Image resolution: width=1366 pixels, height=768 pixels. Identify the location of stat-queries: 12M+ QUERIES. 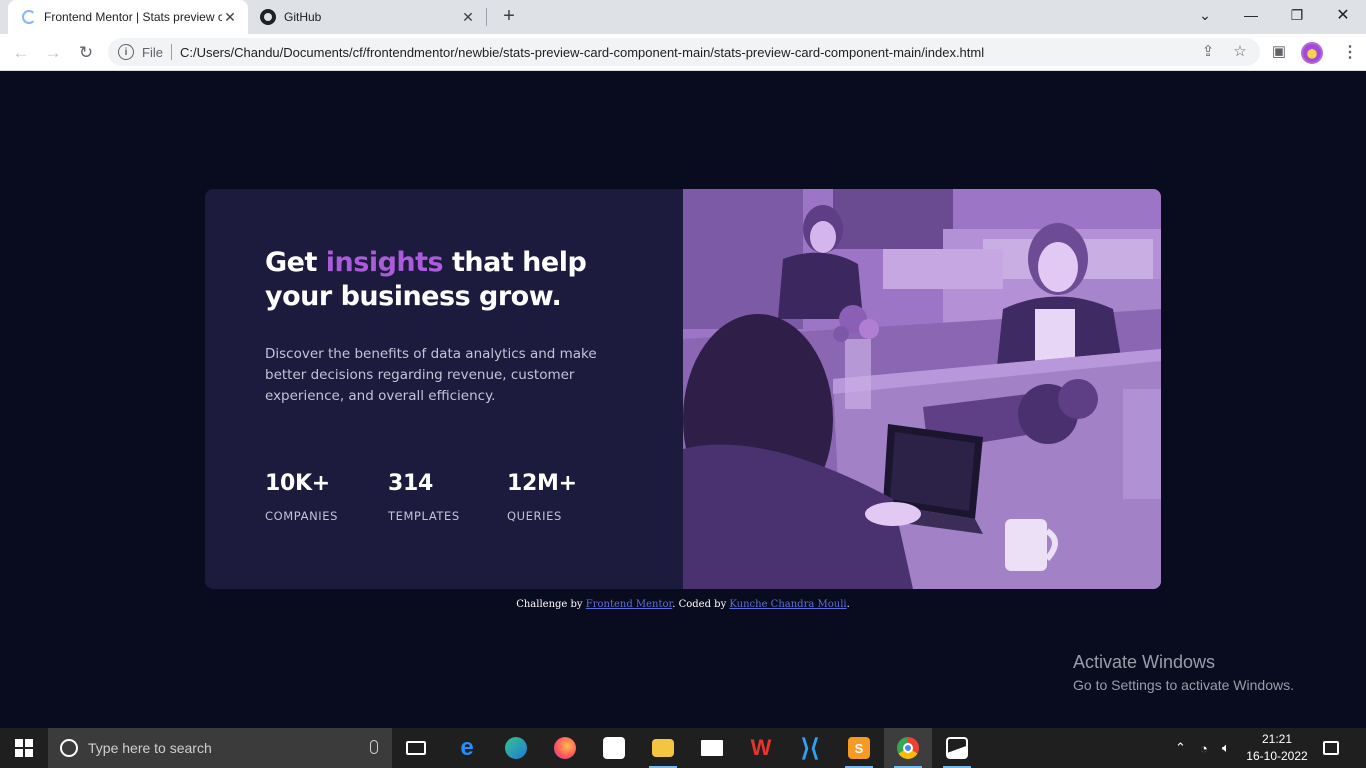
(542, 497).